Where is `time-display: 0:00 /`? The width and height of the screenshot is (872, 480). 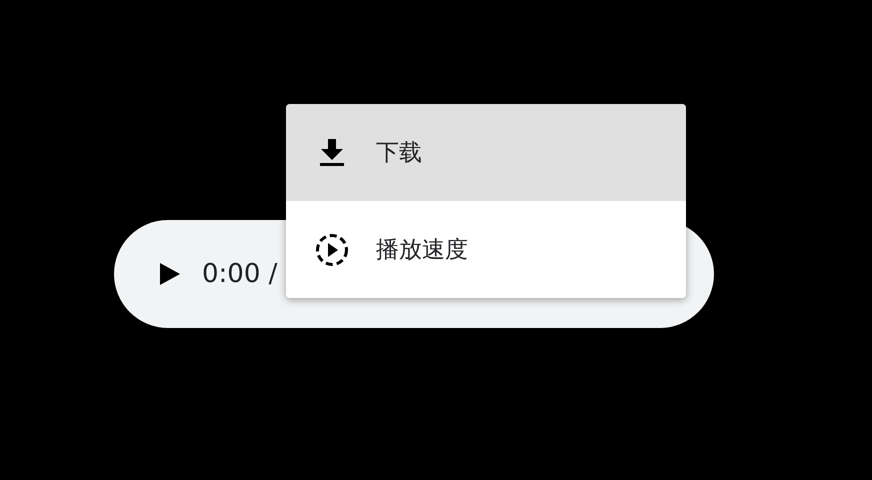
time-display: 0:00 / is located at coordinates (240, 274).